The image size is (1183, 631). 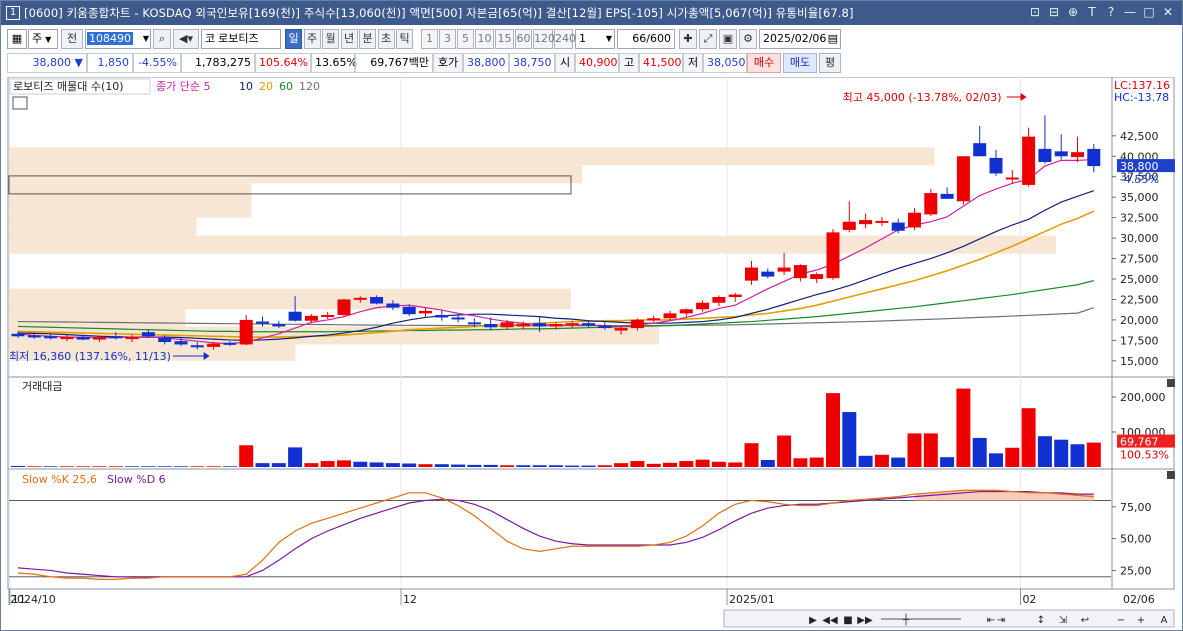 What do you see at coordinates (447, 39) in the screenshot?
I see `interval-button-3: 3` at bounding box center [447, 39].